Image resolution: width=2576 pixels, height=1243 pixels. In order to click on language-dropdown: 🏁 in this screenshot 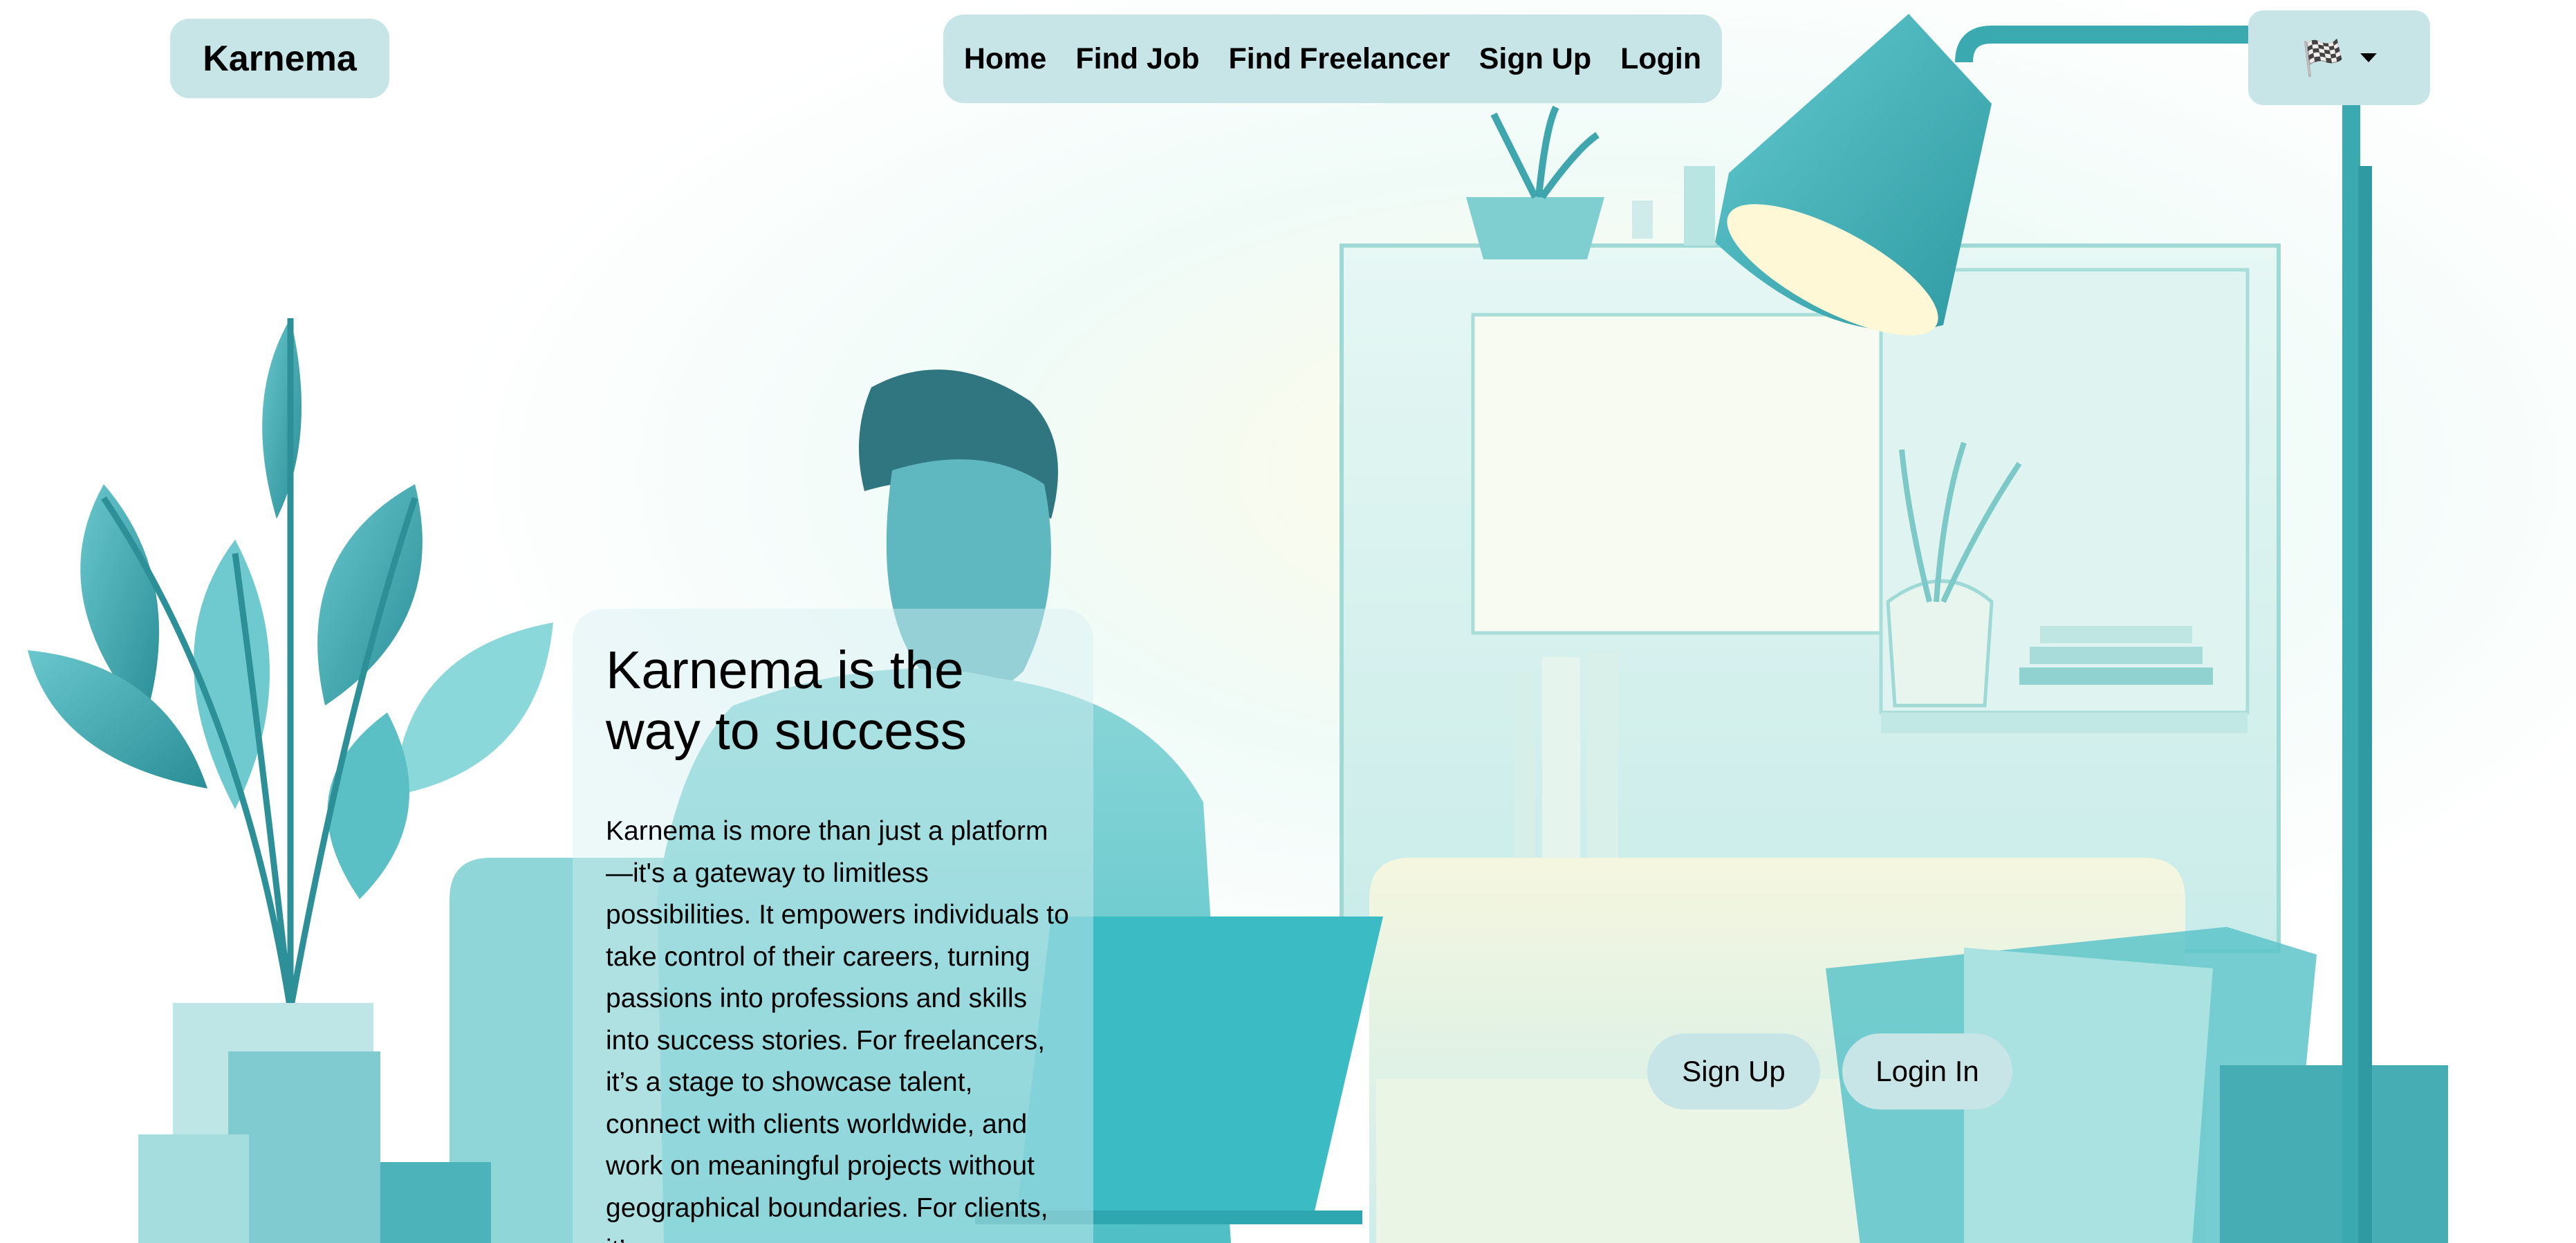, I will do `click(2339, 57)`.